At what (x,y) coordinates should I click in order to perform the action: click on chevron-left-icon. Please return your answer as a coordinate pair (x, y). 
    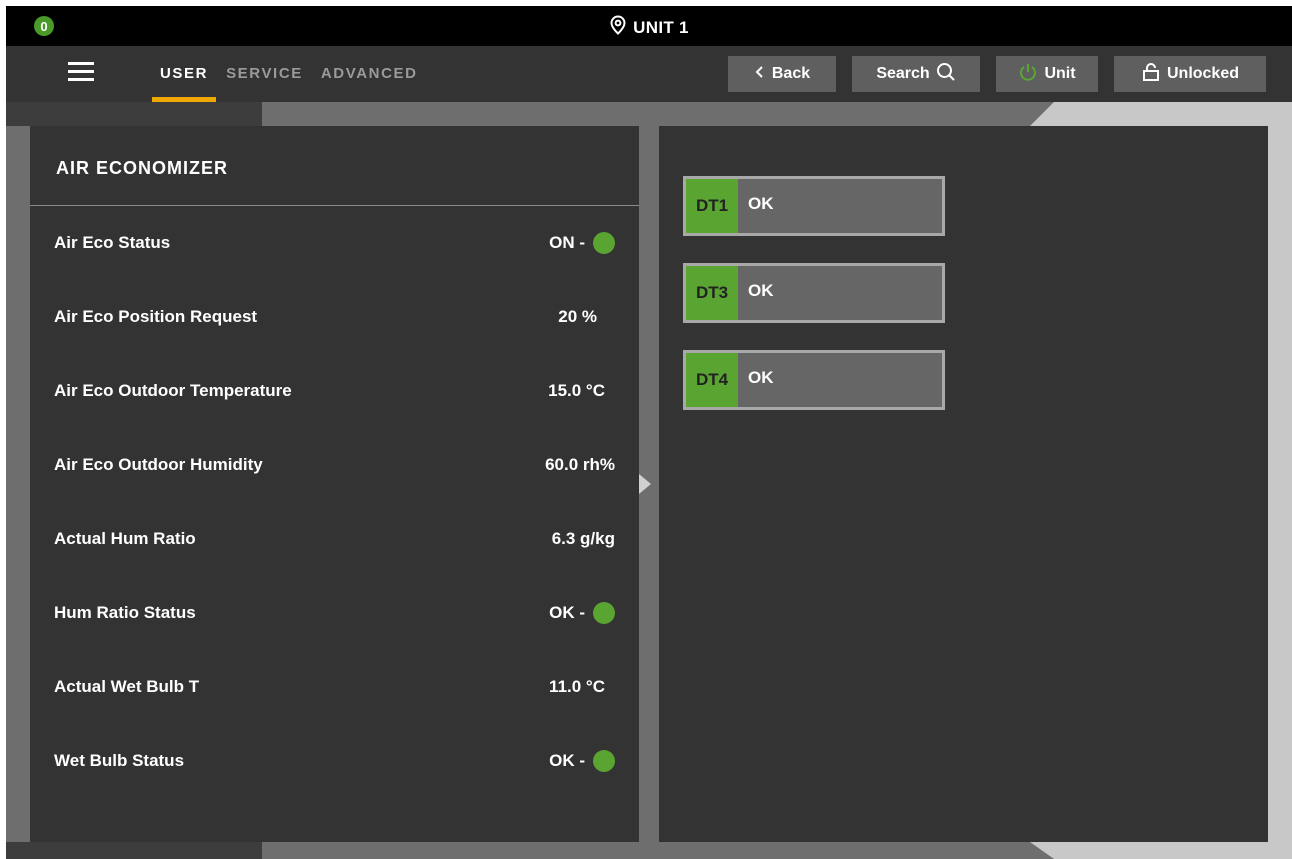
    Looking at the image, I should click on (760, 74).